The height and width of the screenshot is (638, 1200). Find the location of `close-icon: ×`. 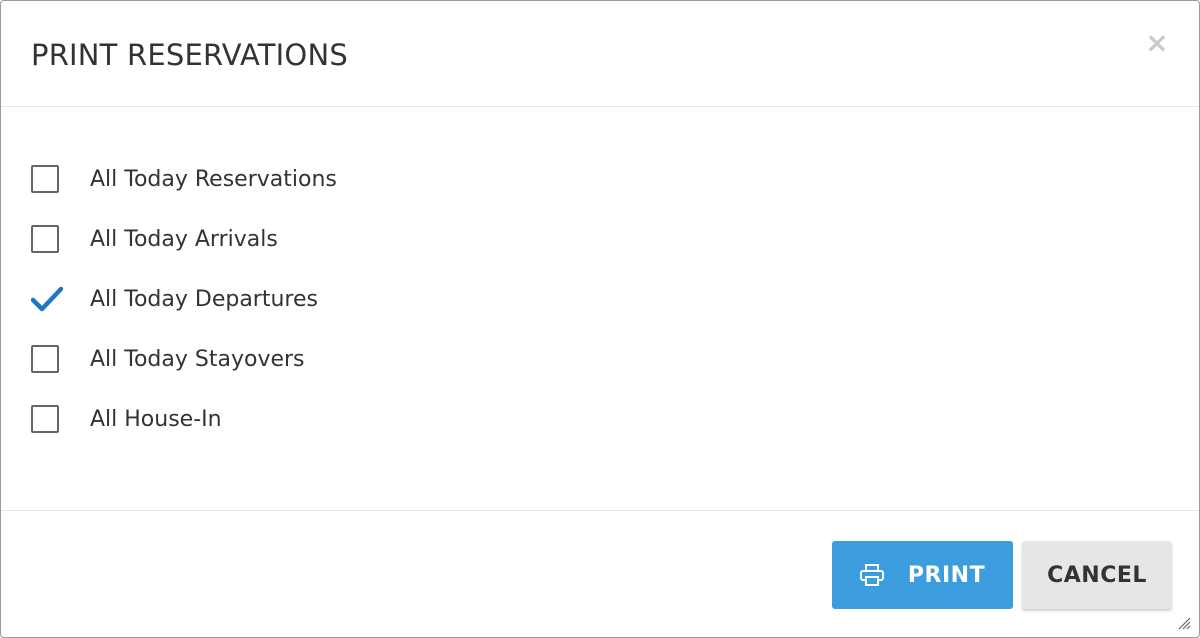

close-icon: × is located at coordinates (1157, 43).